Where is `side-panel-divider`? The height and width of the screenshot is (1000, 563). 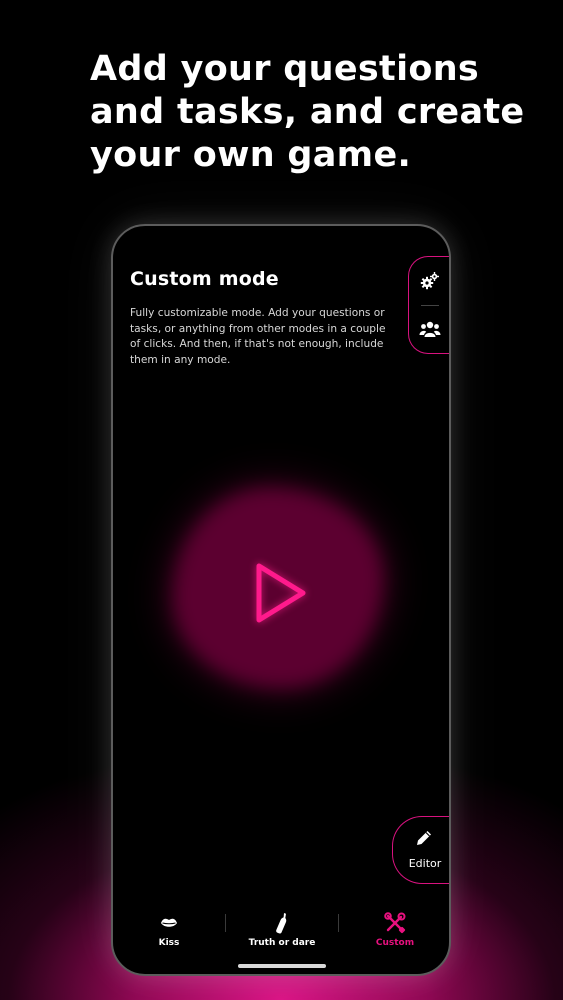
side-panel-divider is located at coordinates (430, 305).